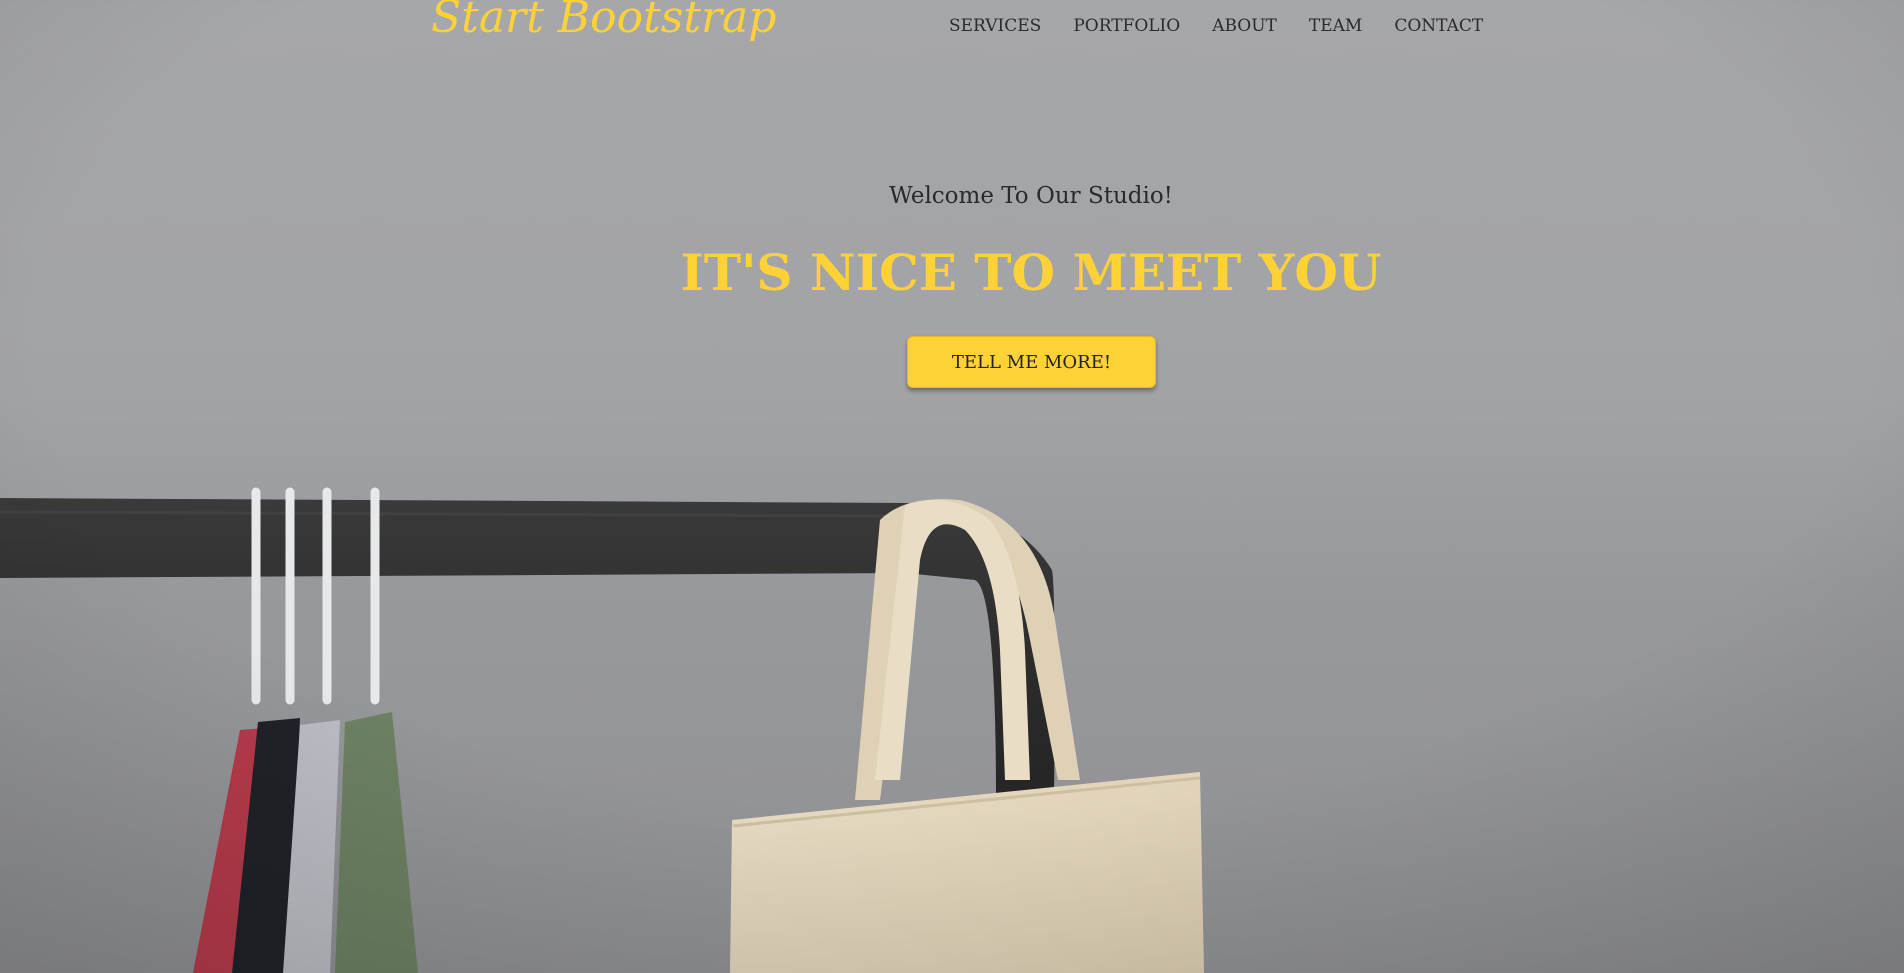 This screenshot has width=1904, height=973. I want to click on nav-link-portfolio: PORTFOLIO, so click(1126, 26).